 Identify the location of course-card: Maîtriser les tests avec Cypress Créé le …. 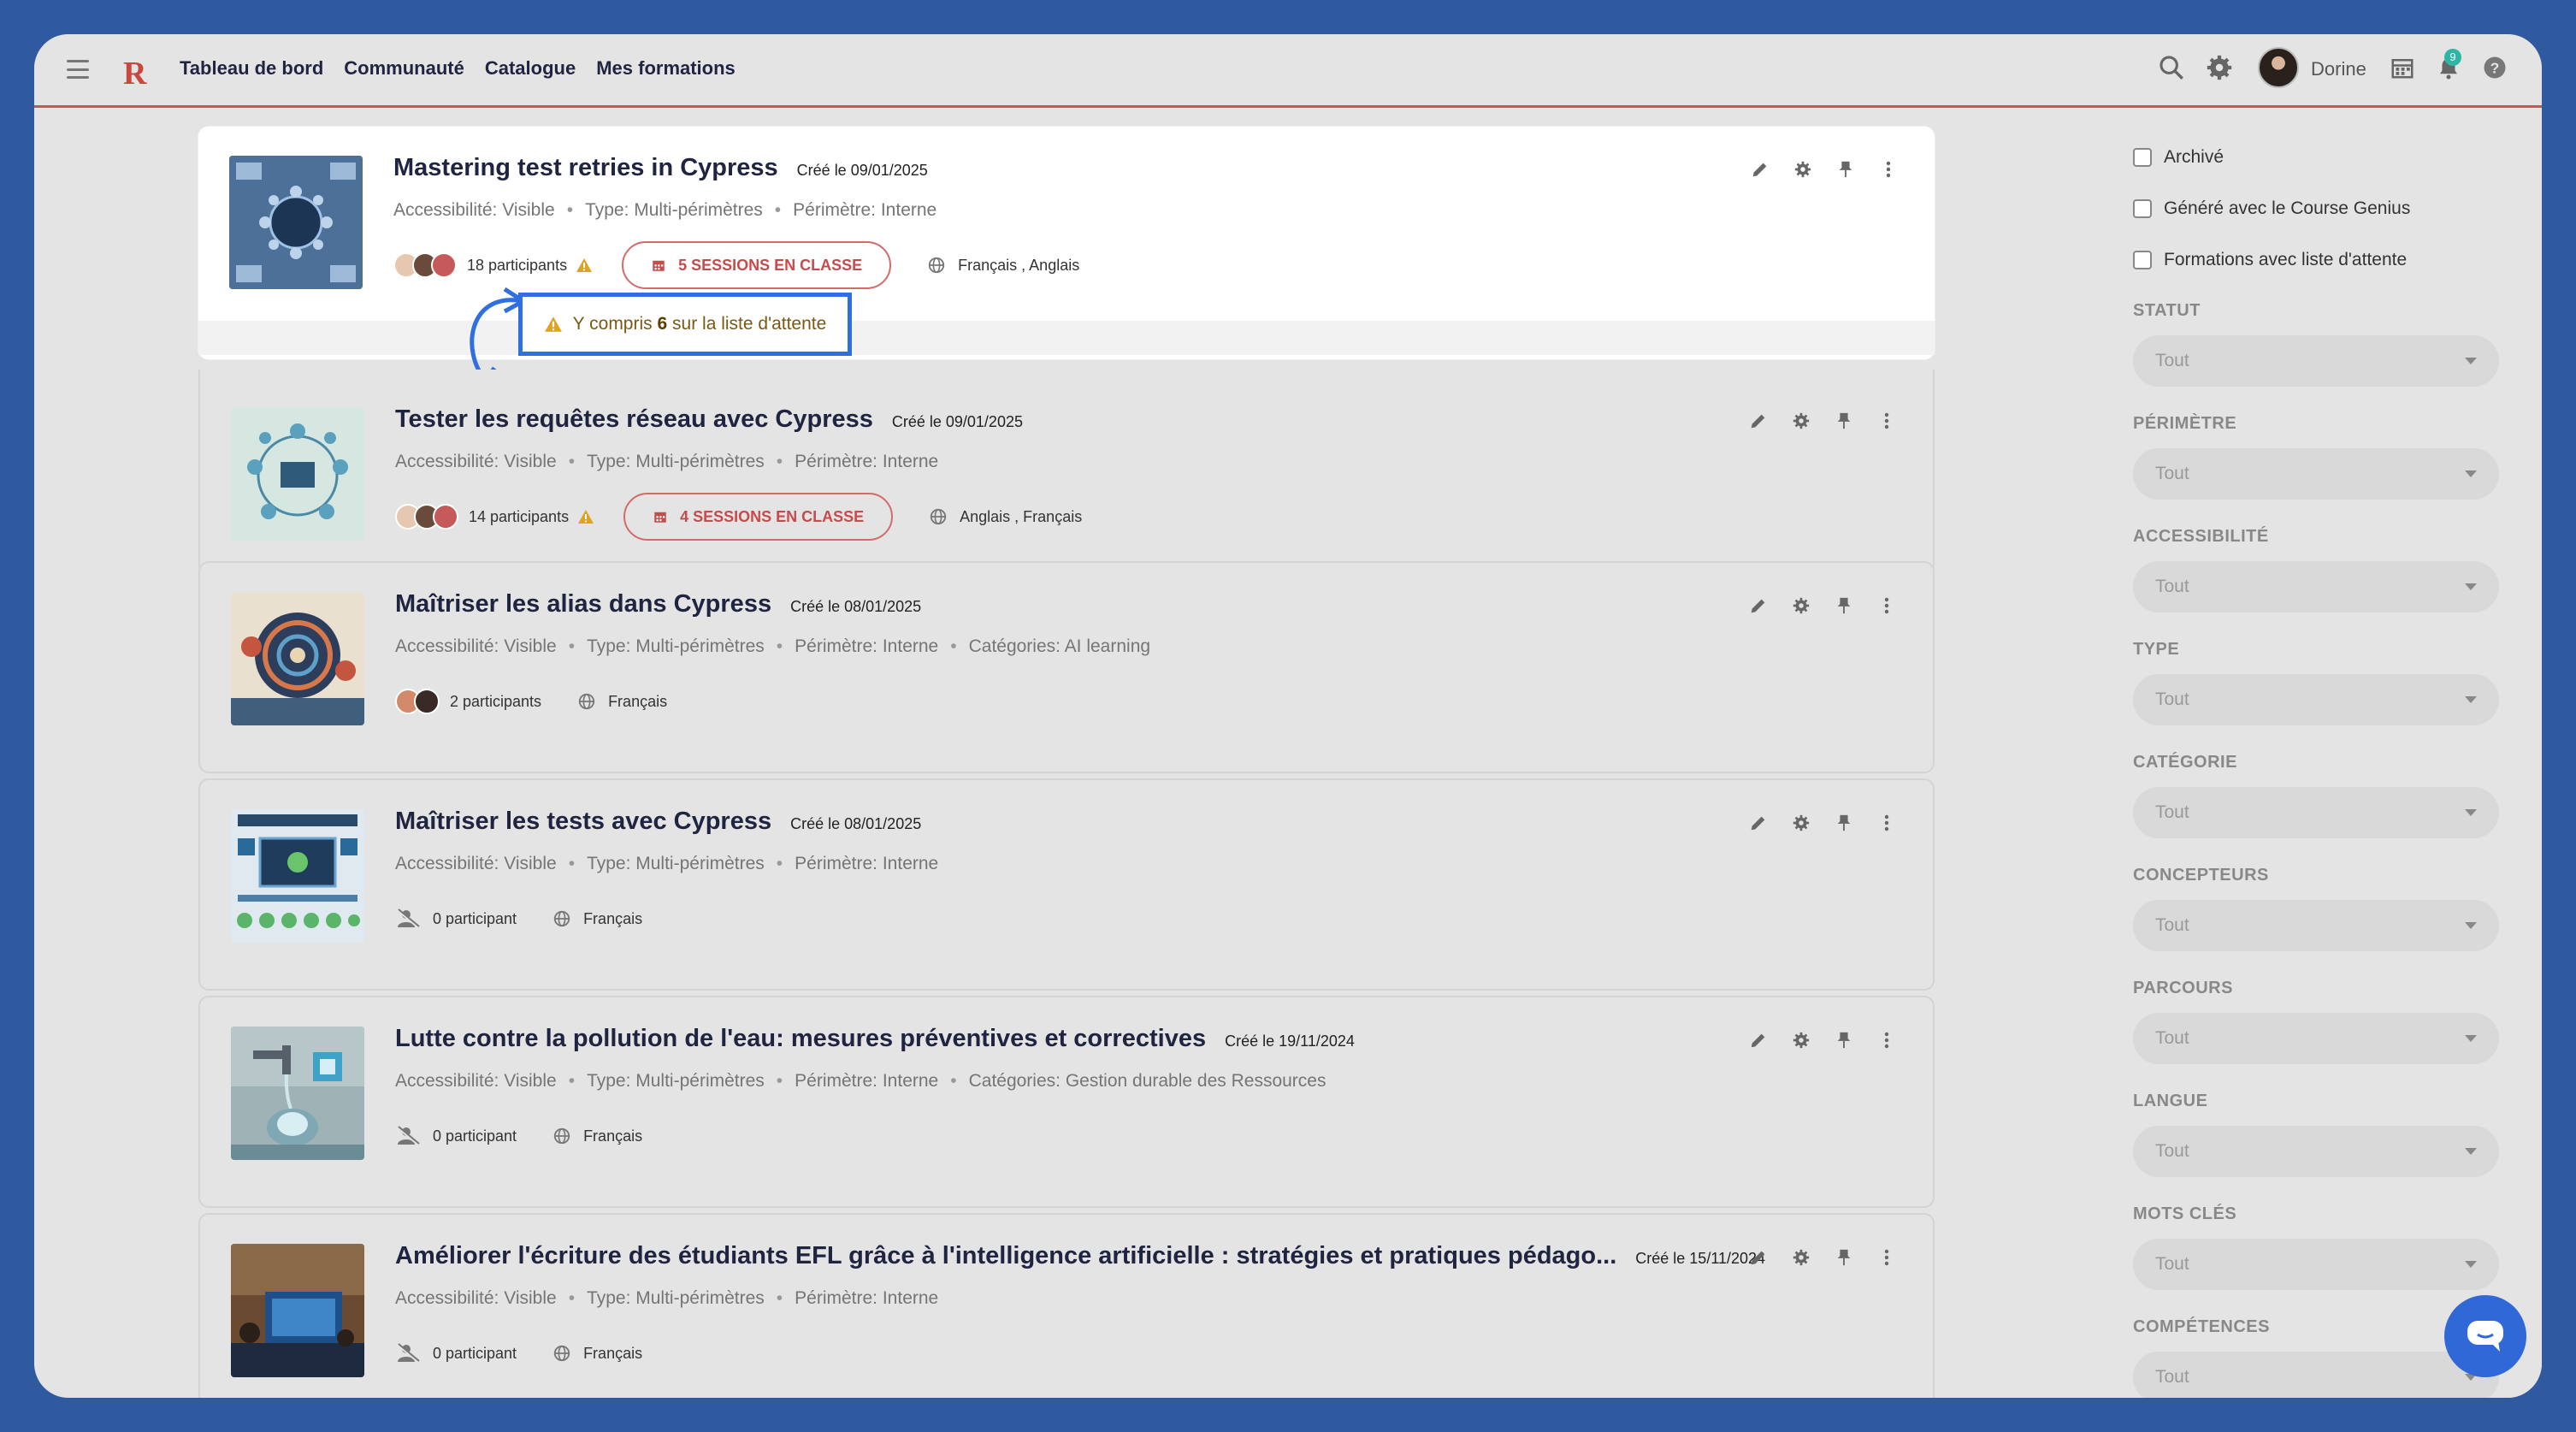
(1066, 884).